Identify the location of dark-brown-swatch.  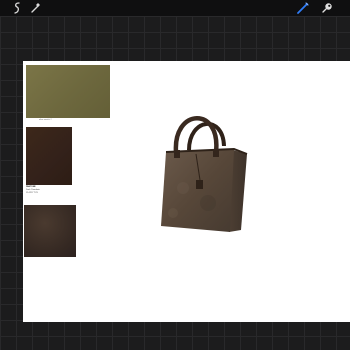
(49, 156).